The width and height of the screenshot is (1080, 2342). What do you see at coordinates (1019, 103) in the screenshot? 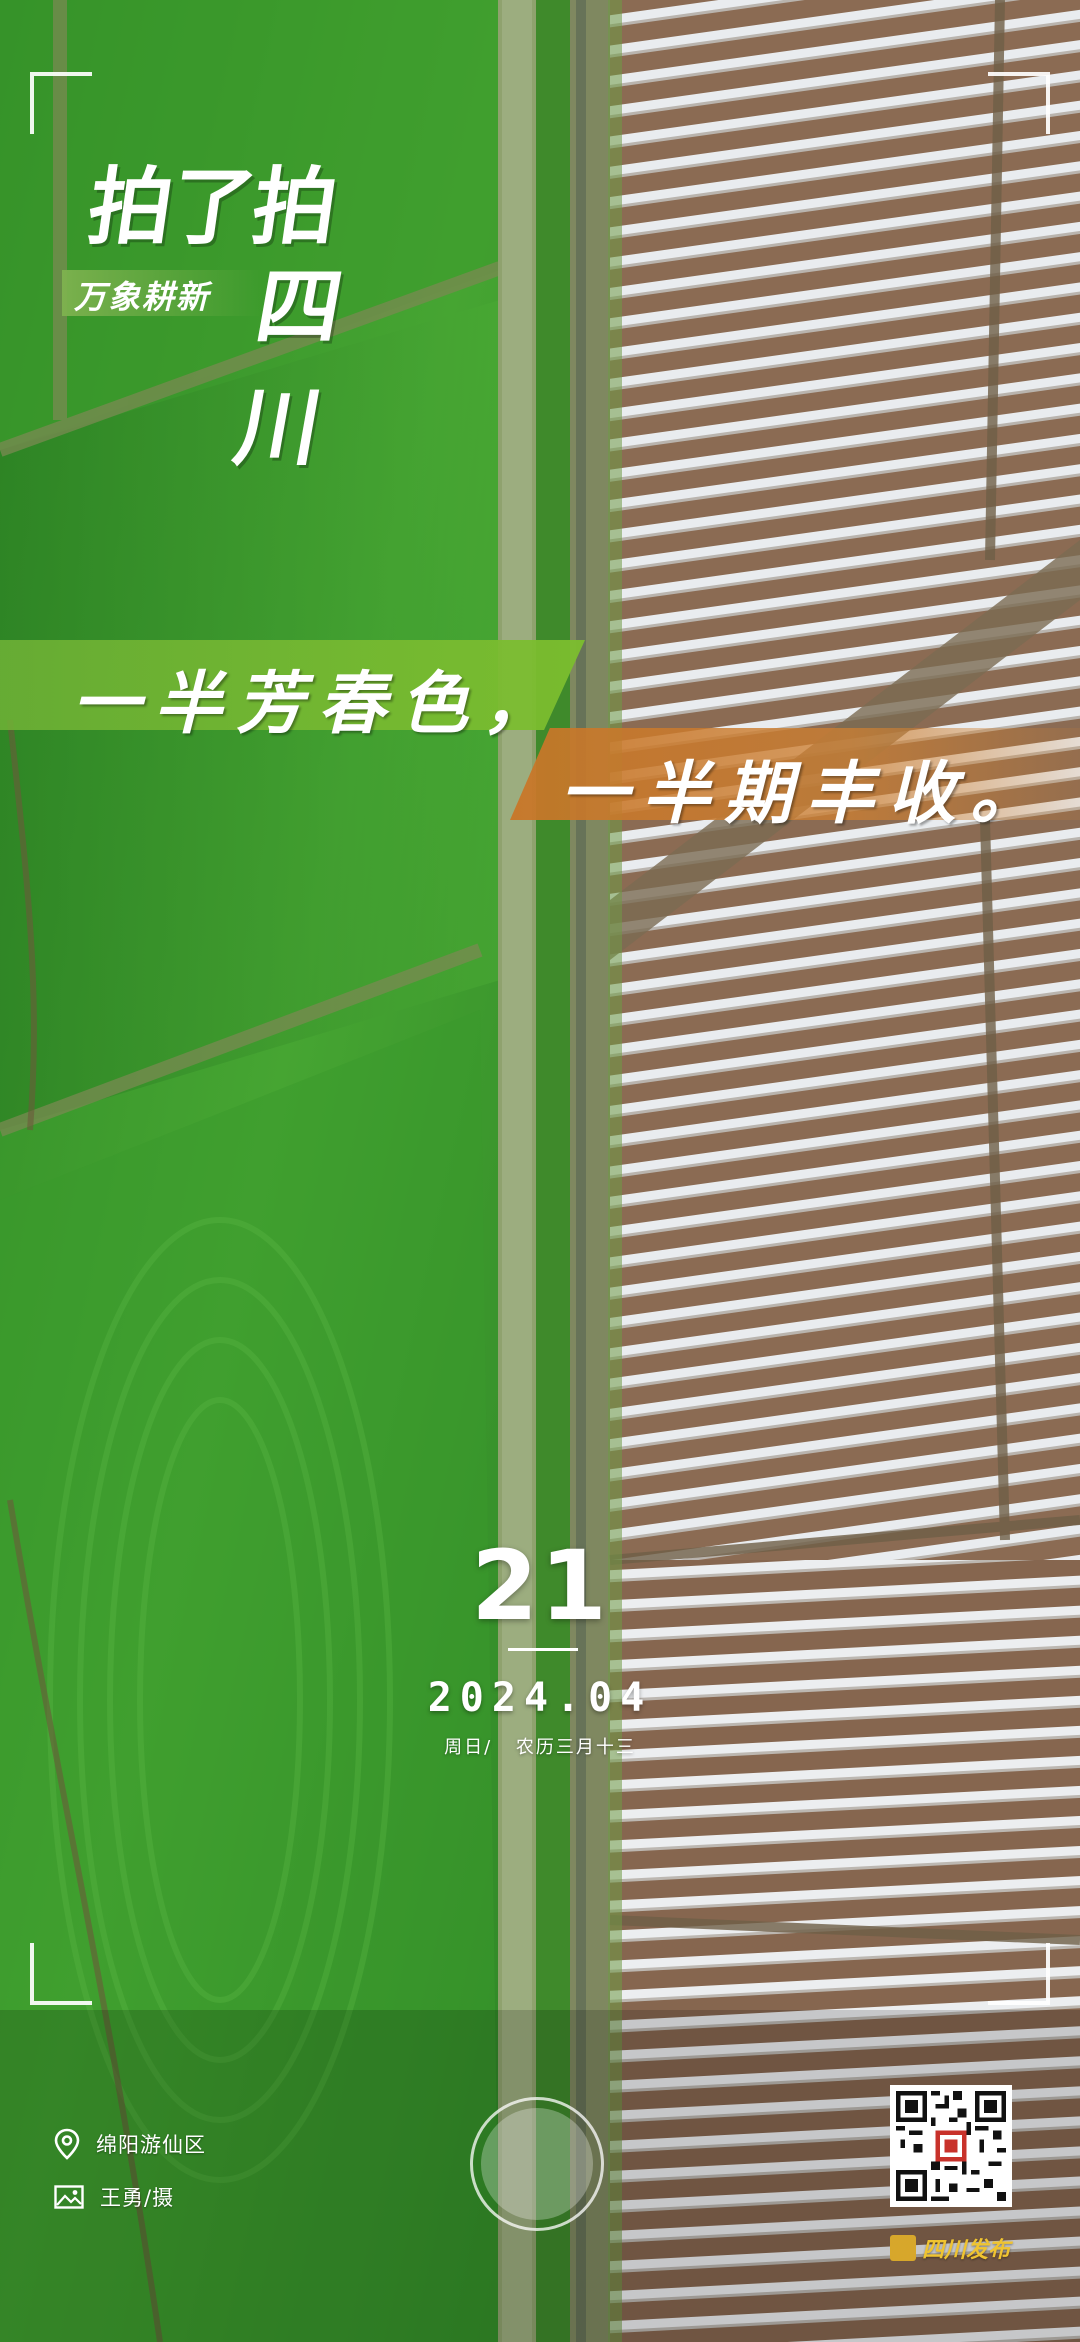
I see `frame-corner-top-right` at bounding box center [1019, 103].